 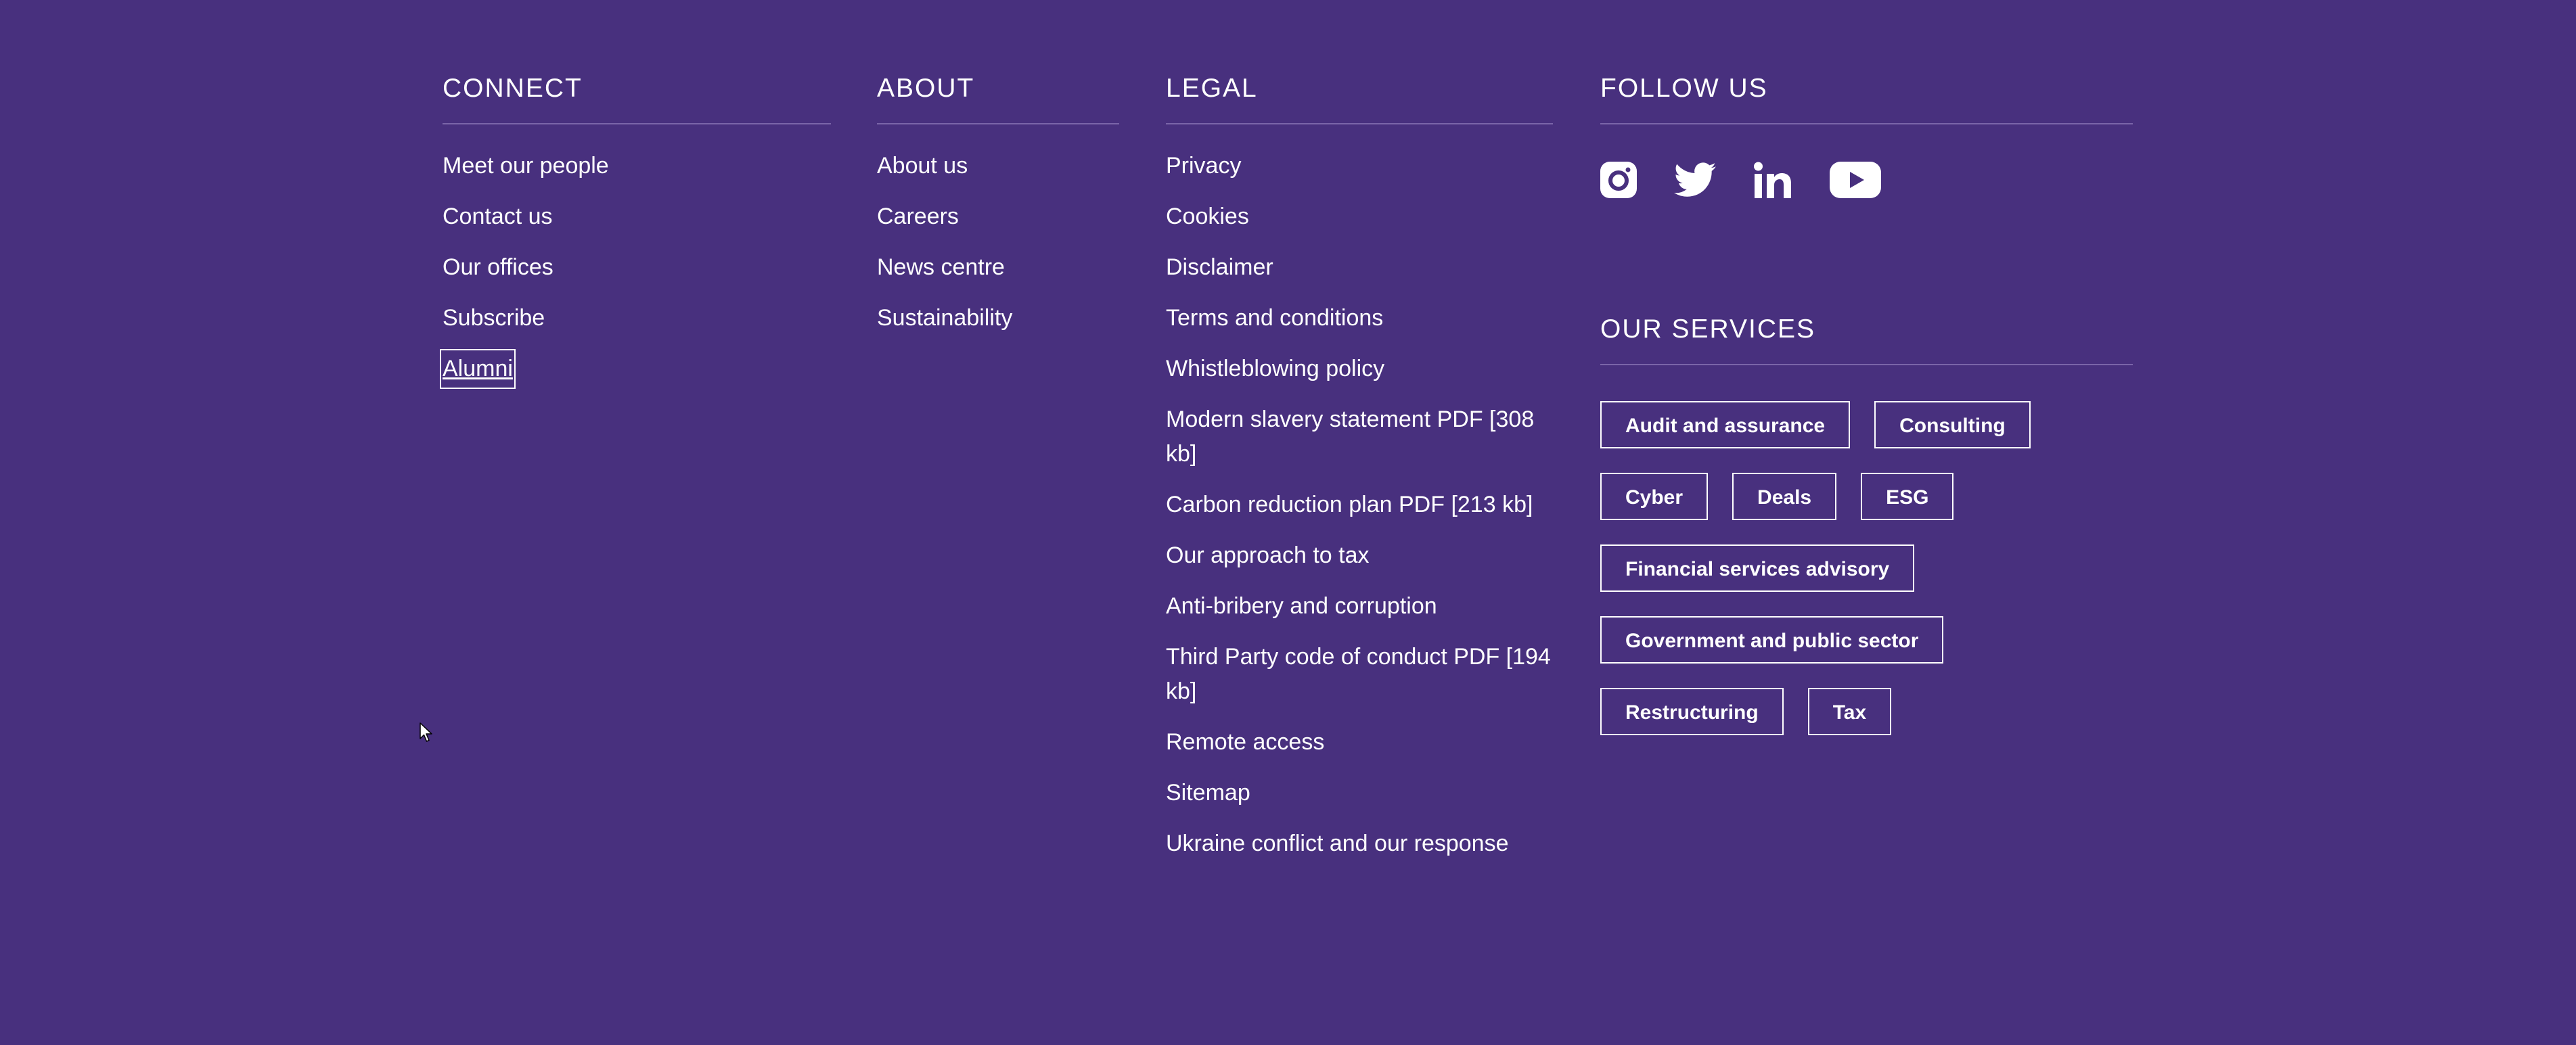 I want to click on service-government-and-public-sector: Government and public sector, so click(x=1772, y=640).